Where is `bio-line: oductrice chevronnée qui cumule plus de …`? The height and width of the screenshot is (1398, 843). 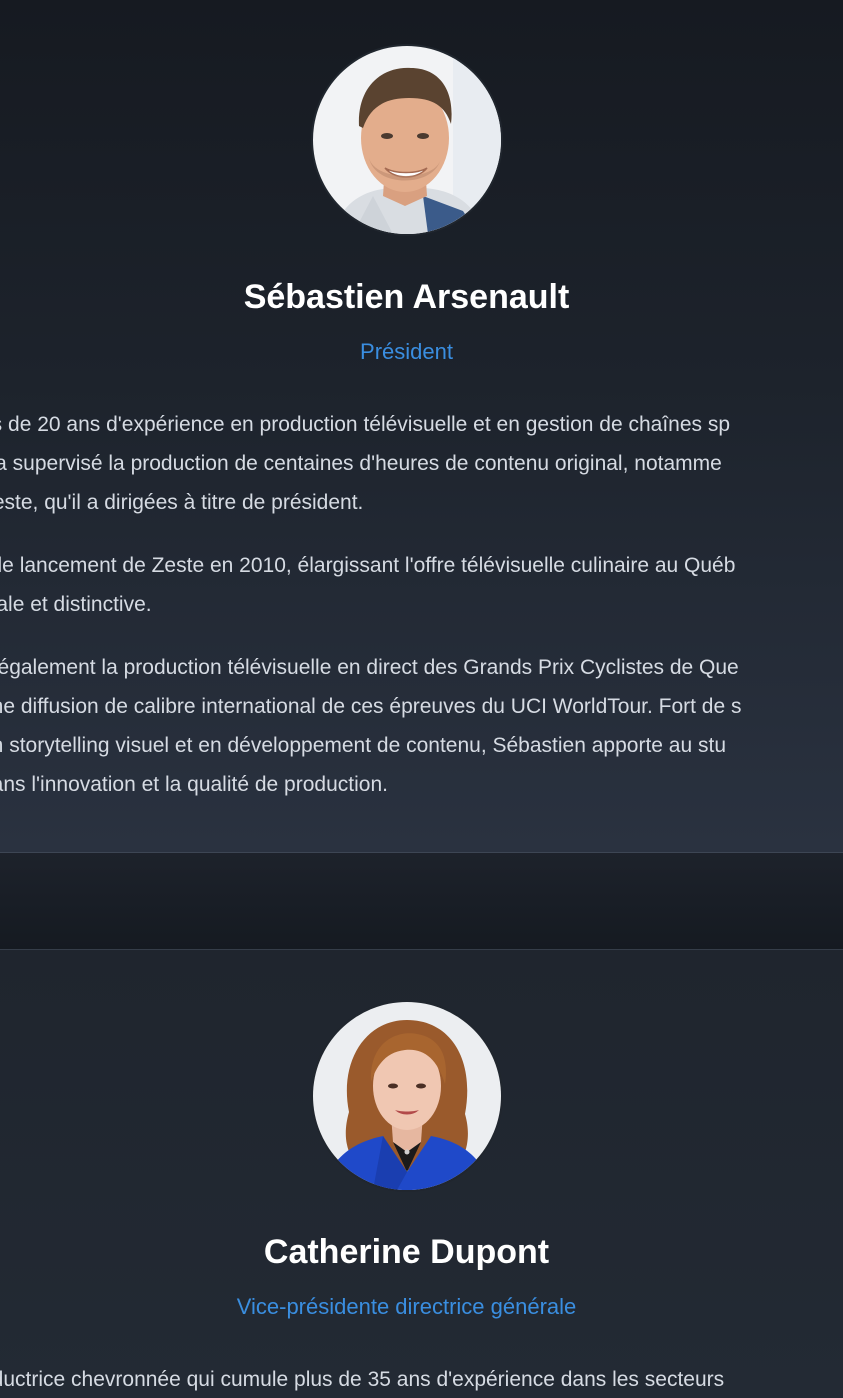 bio-line: oductrice chevronnée qui cumule plus de … is located at coordinates (362, 1379).